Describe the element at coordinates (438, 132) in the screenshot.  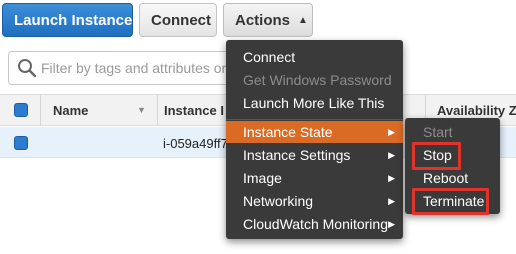
I see `menu-item-start-label: Start` at that location.